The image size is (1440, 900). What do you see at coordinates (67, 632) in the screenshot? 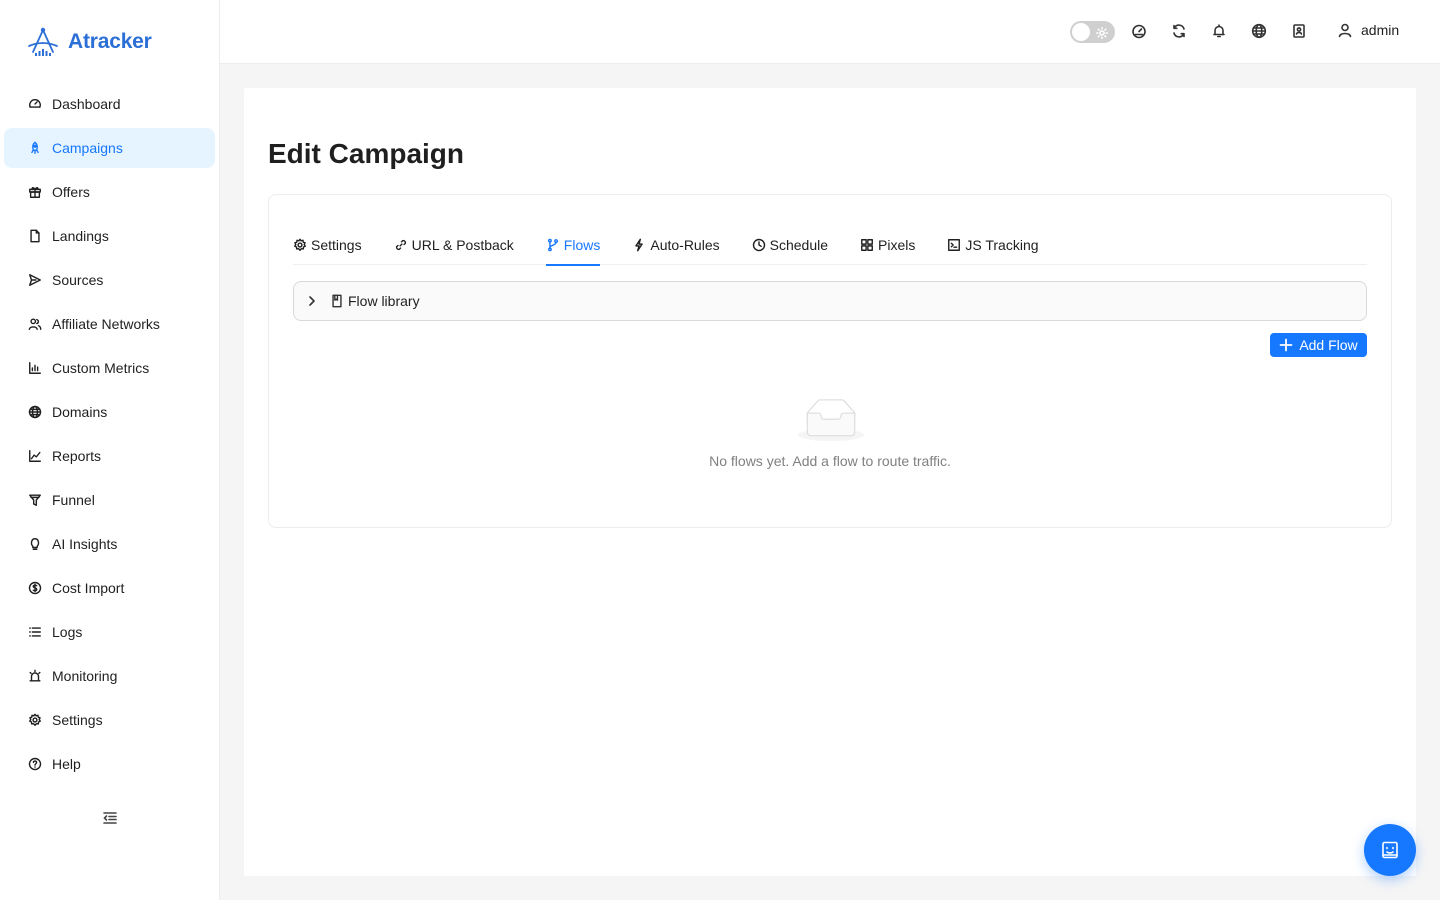
I see `sidebar-item-label: Logs` at bounding box center [67, 632].